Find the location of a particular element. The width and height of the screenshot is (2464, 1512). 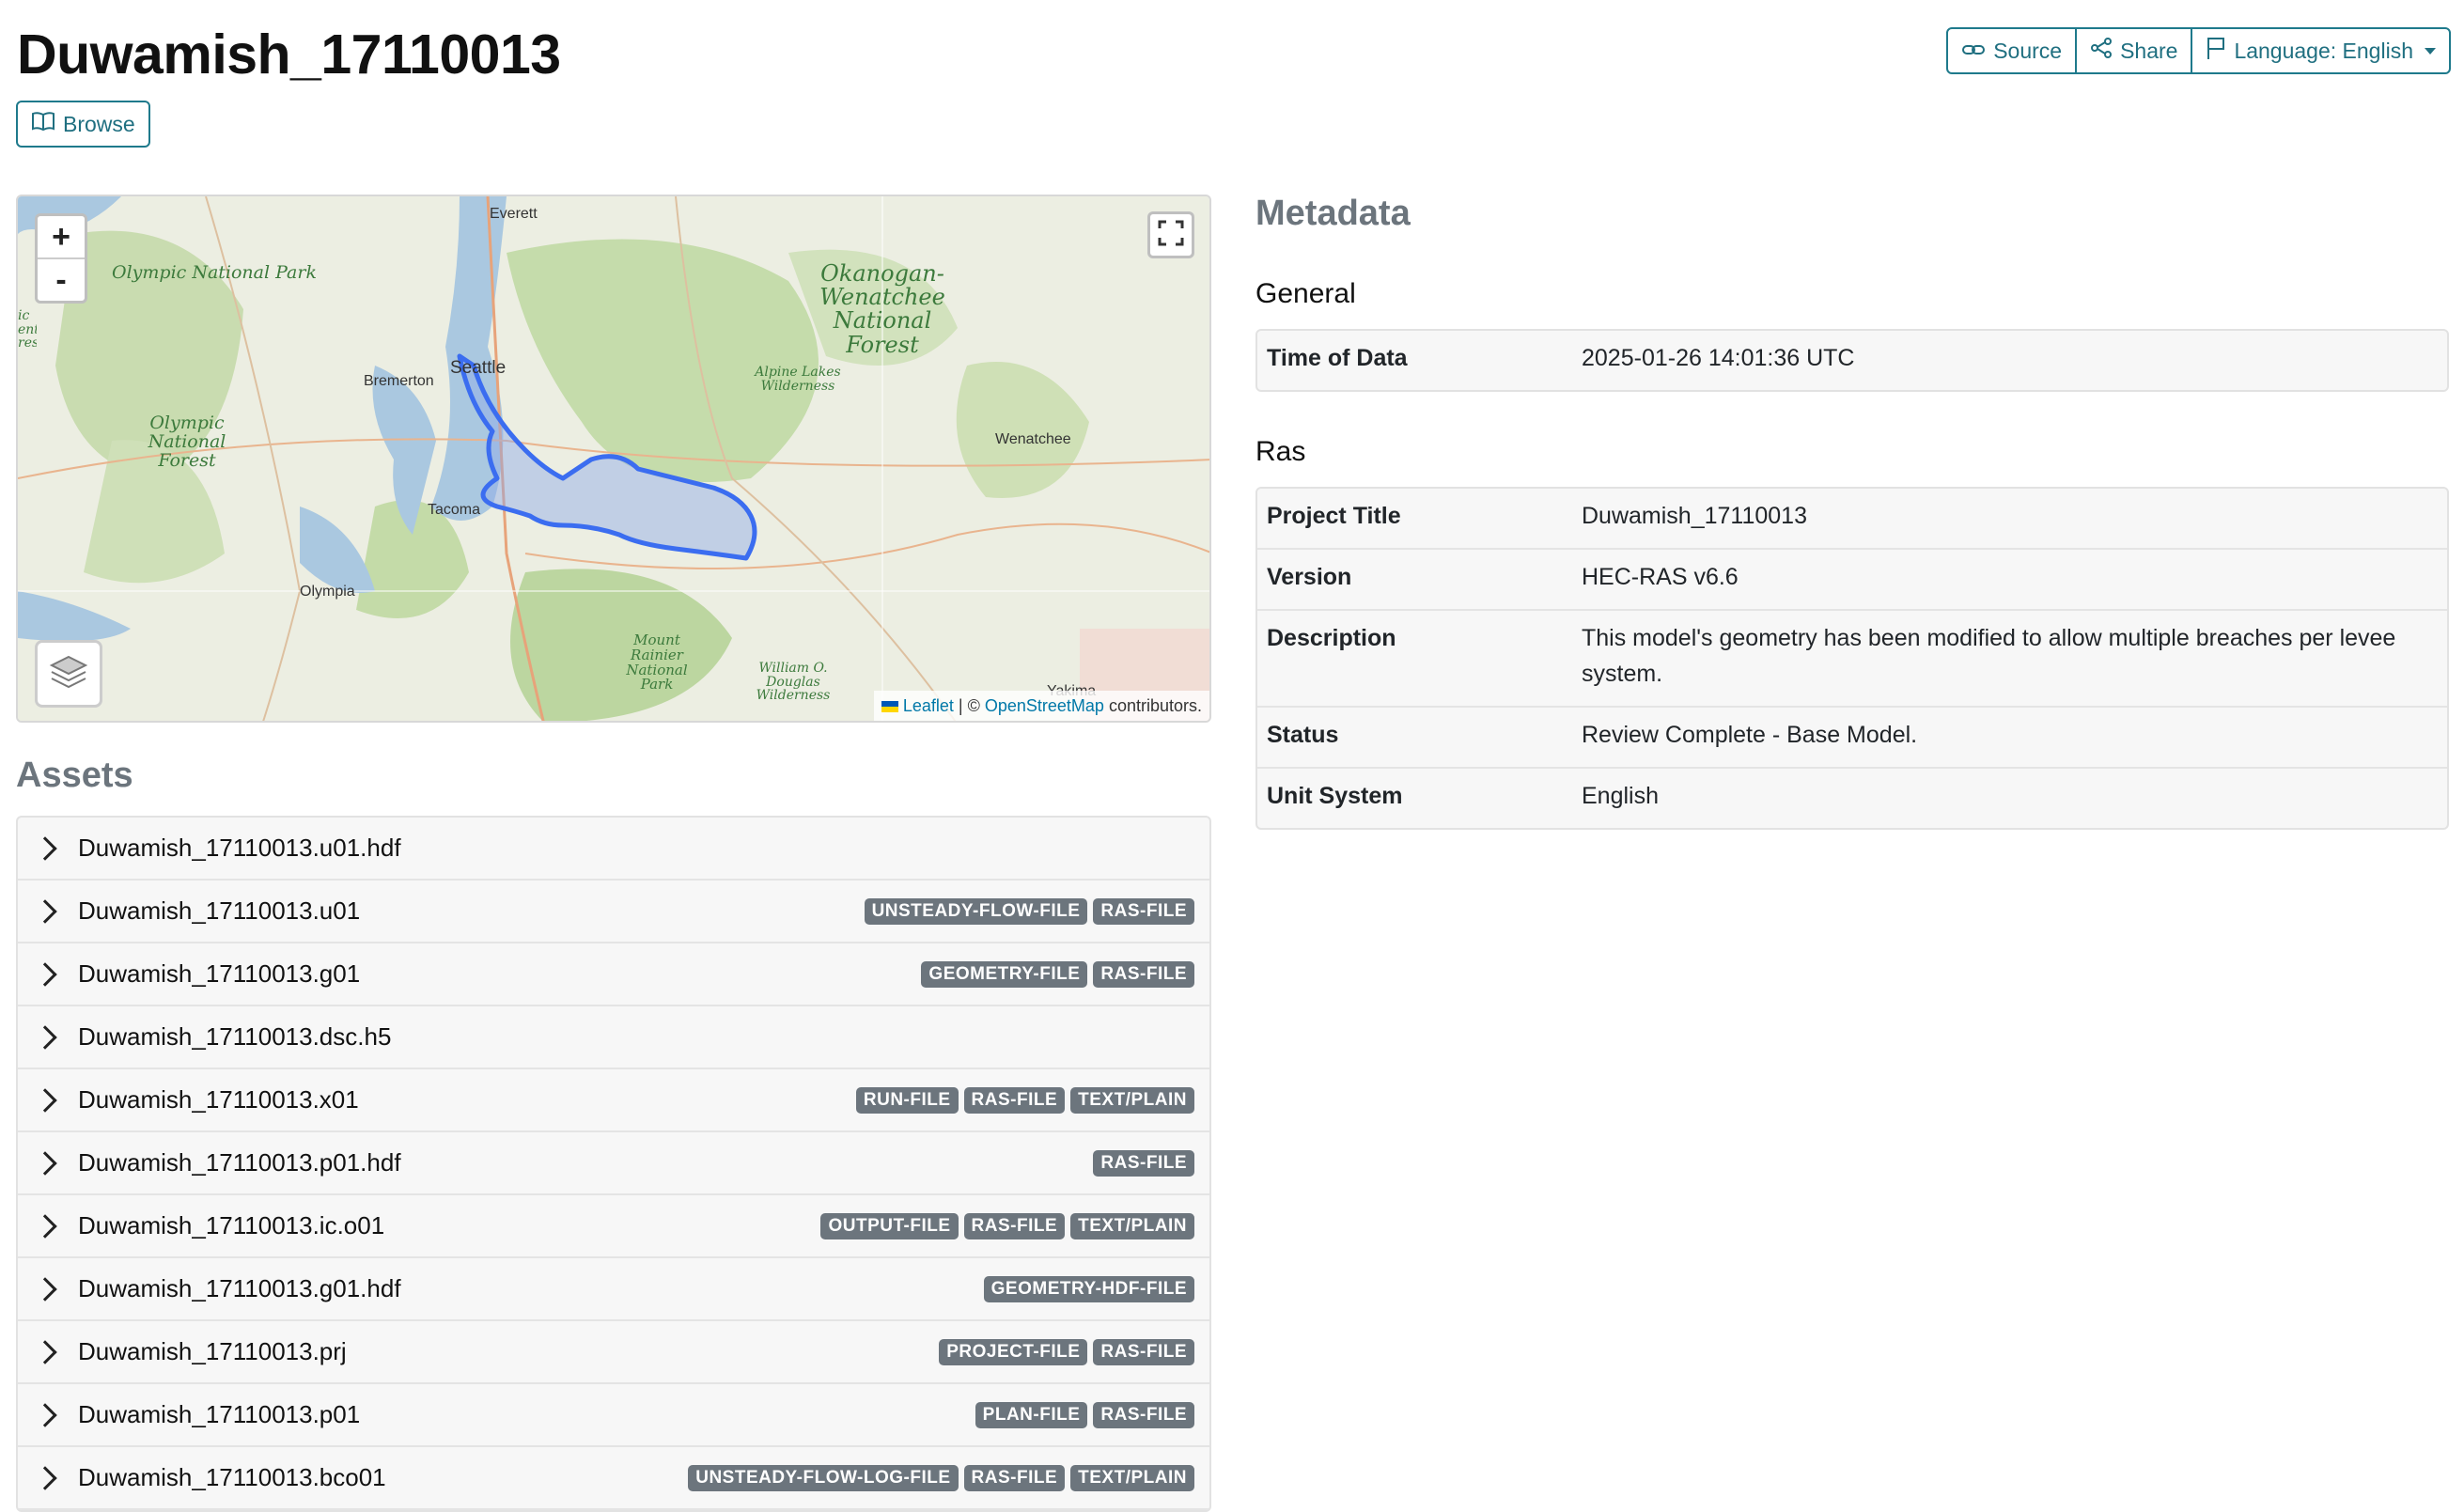

metadata-key: Status is located at coordinates (1303, 735).